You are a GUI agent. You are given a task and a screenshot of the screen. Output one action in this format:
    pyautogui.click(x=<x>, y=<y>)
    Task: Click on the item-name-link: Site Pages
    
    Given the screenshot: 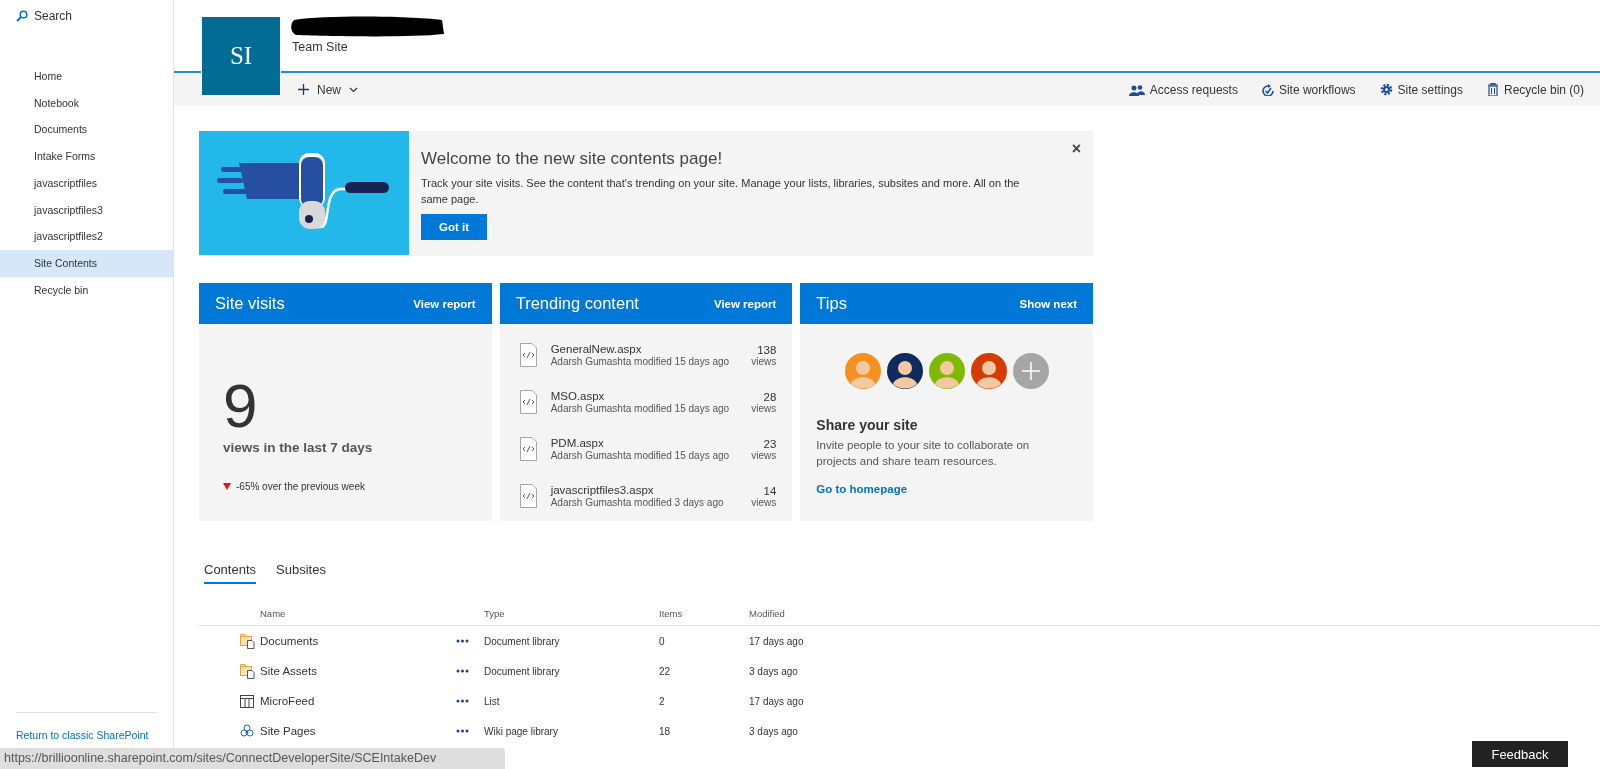 What is the action you would take?
    pyautogui.click(x=358, y=731)
    